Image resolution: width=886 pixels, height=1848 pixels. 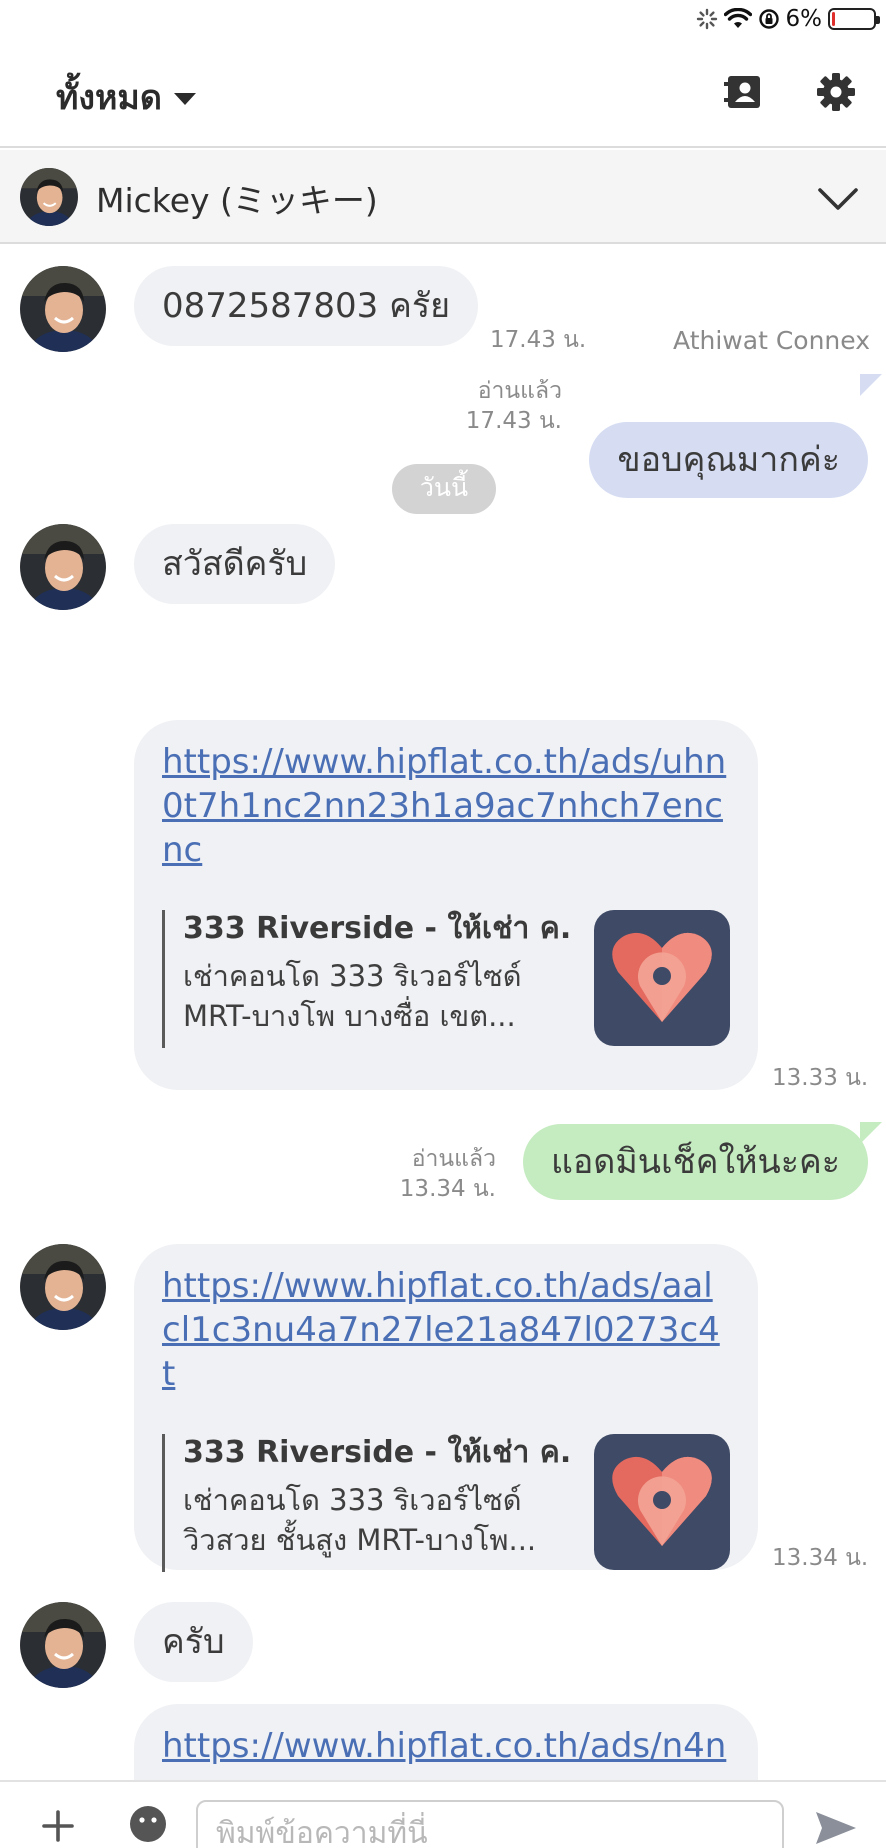 What do you see at coordinates (768, 19) in the screenshot?
I see `rotation-lock-icon` at bounding box center [768, 19].